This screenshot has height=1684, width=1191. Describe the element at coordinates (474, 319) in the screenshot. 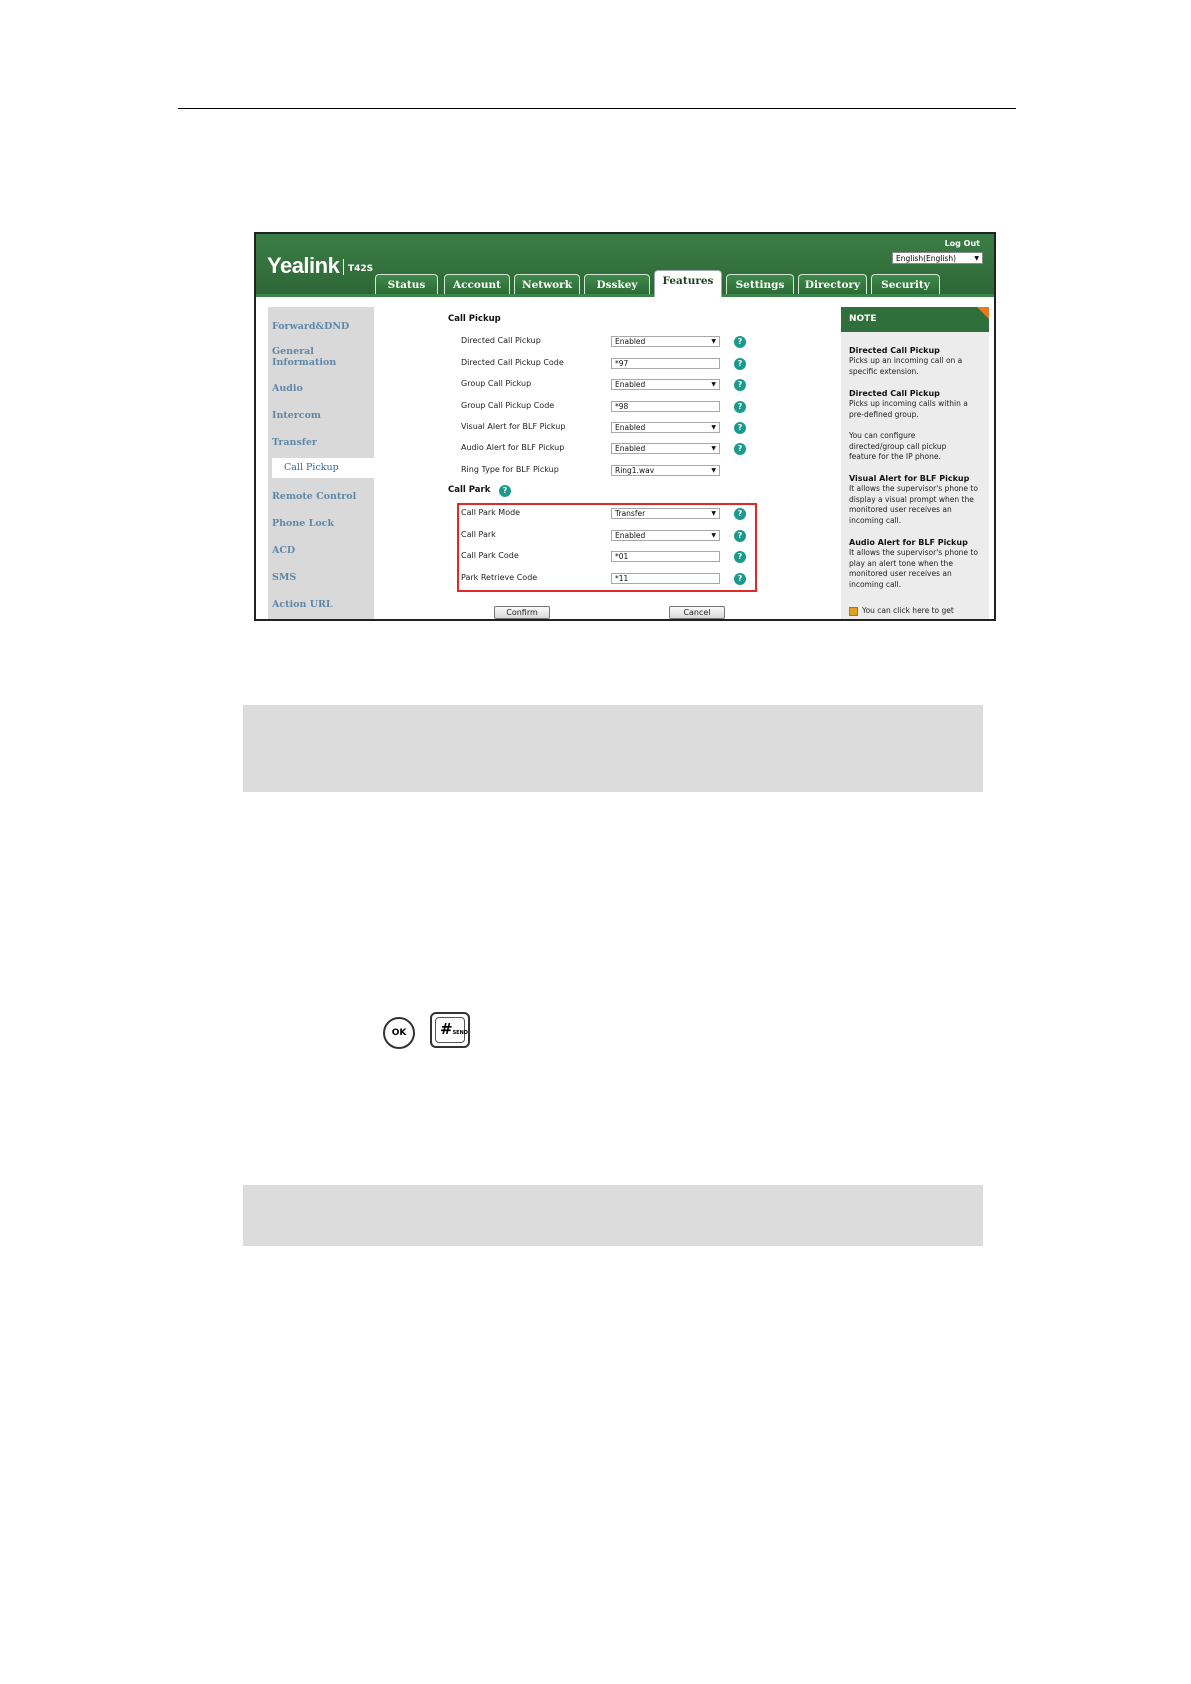

I see `section-call-pickup: Call Pickup` at that location.